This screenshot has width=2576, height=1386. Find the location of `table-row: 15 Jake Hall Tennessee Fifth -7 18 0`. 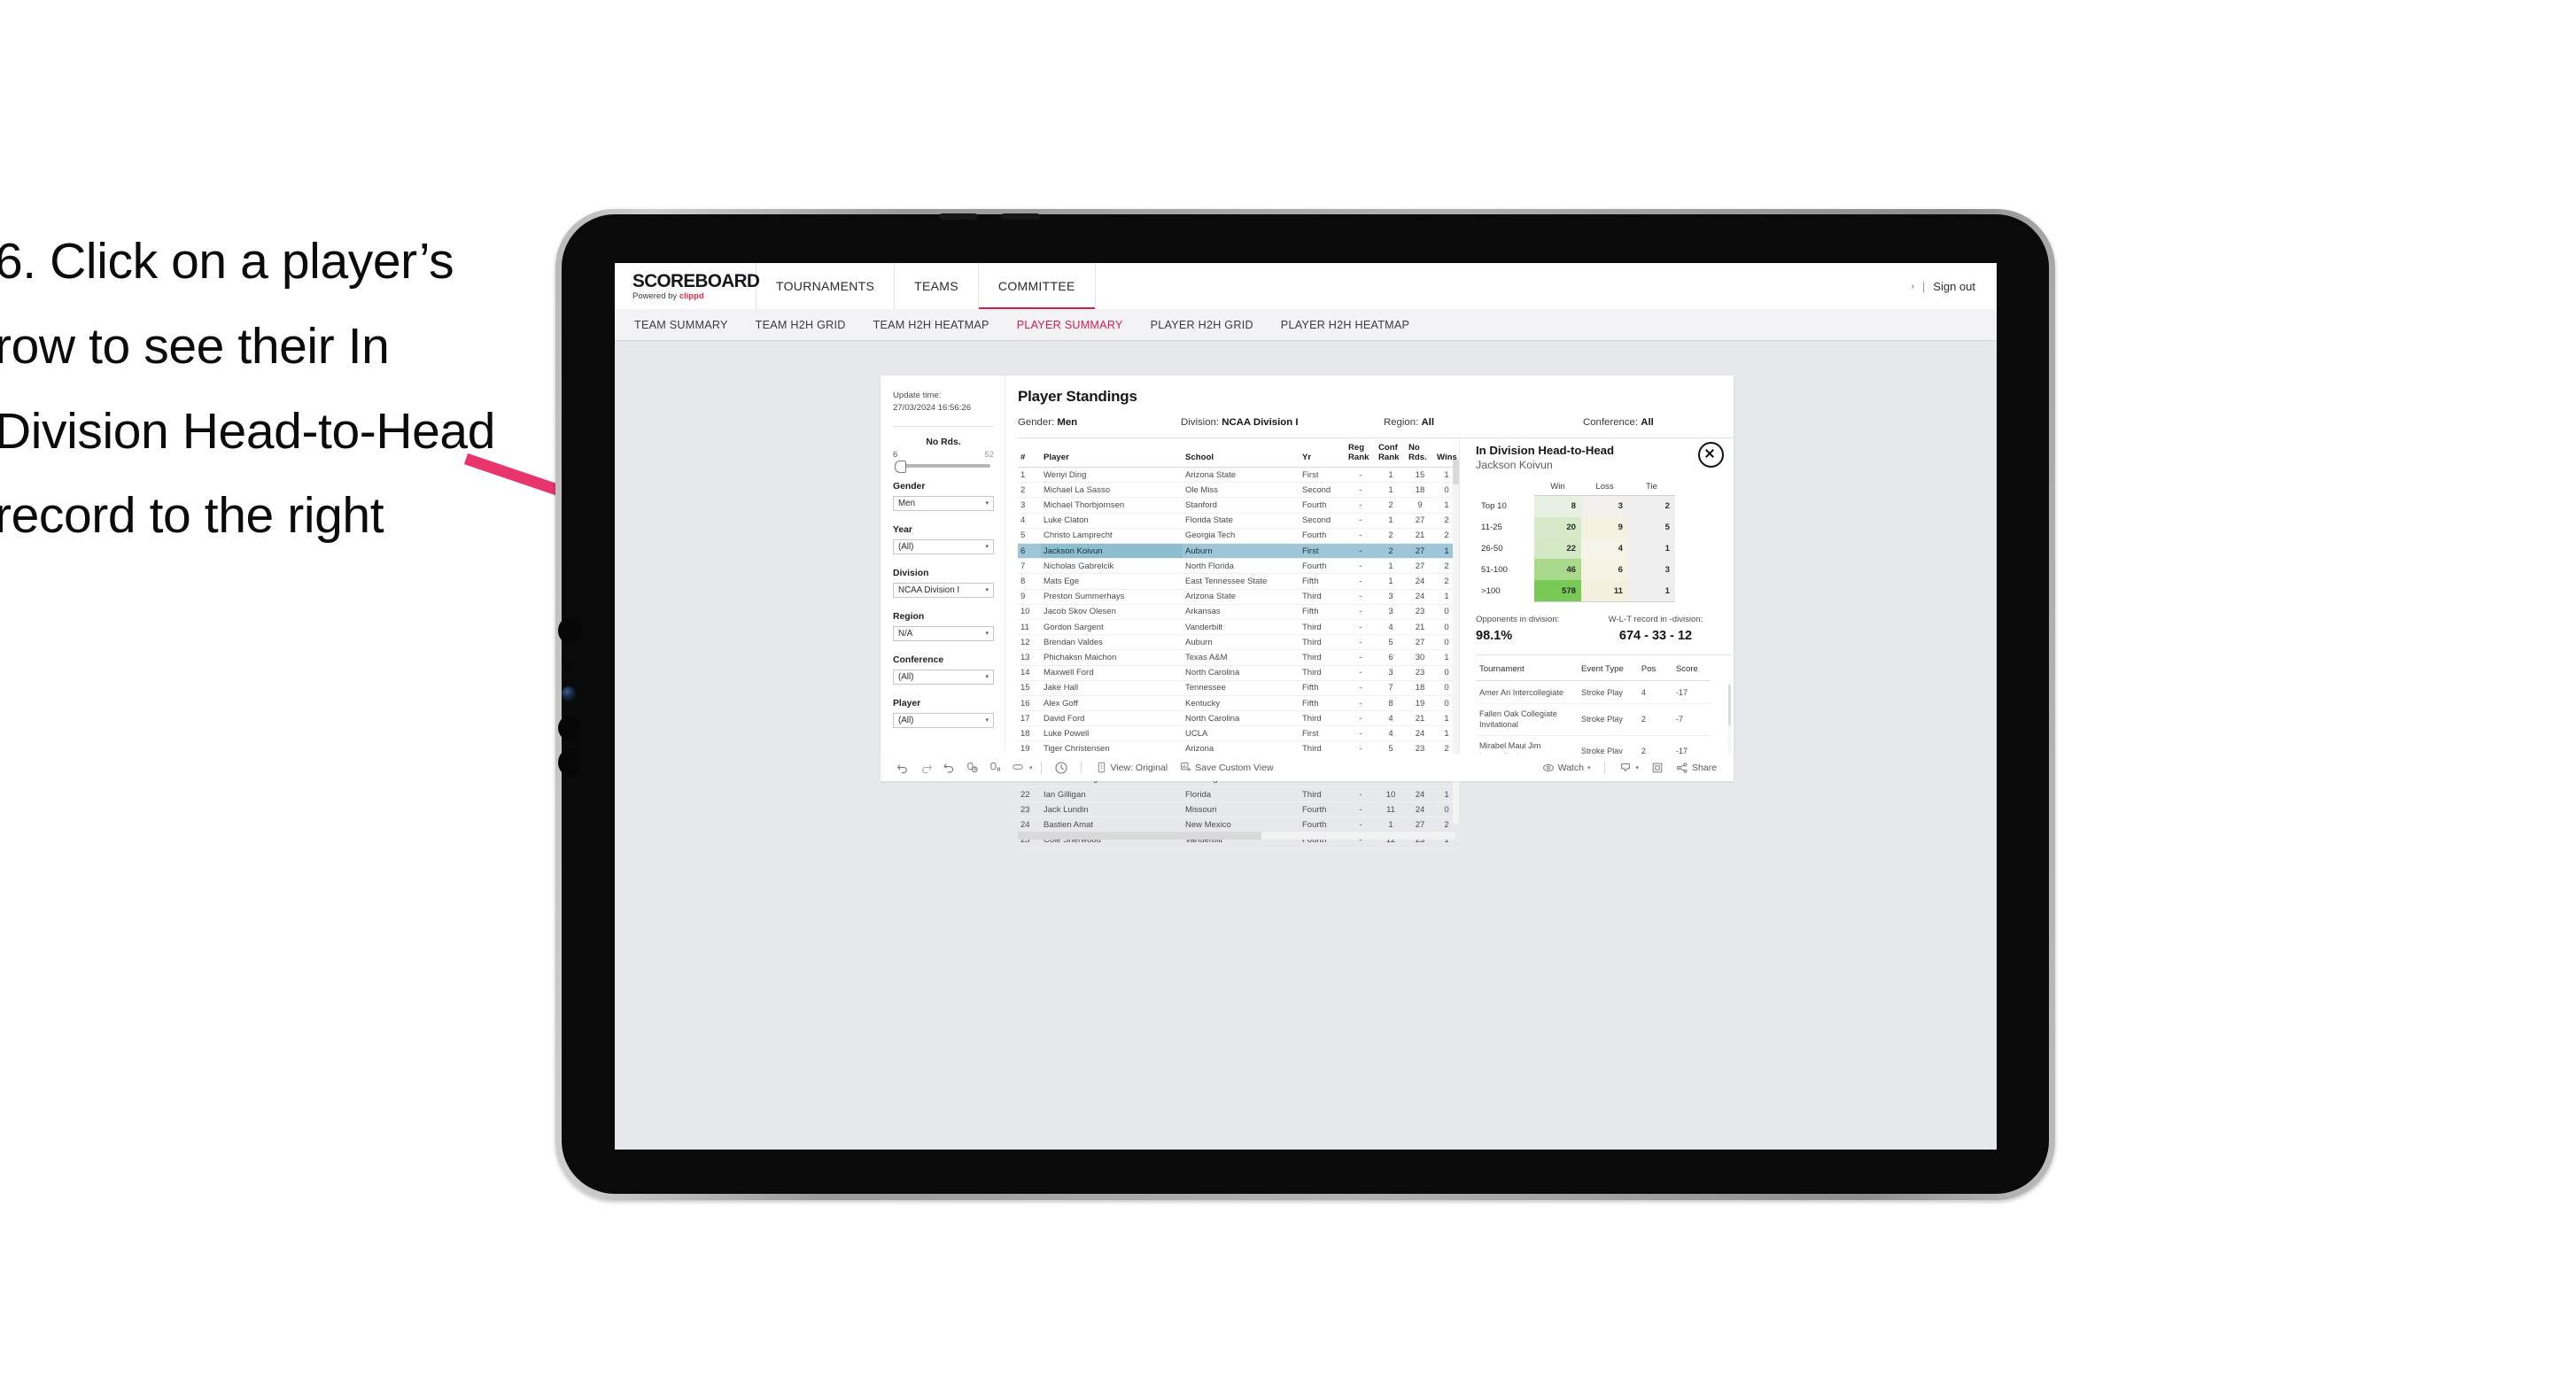

table-row: 15 Jake Hall Tennessee Fifth -7 18 0 is located at coordinates (1238, 688).